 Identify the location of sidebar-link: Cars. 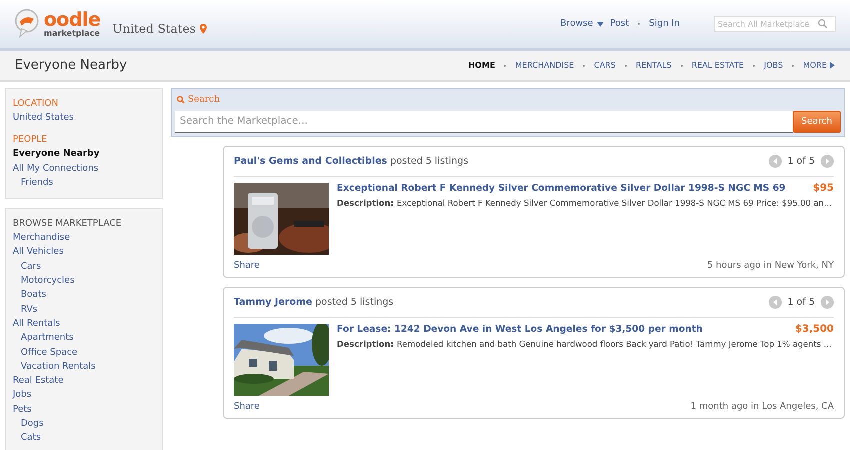
(84, 267).